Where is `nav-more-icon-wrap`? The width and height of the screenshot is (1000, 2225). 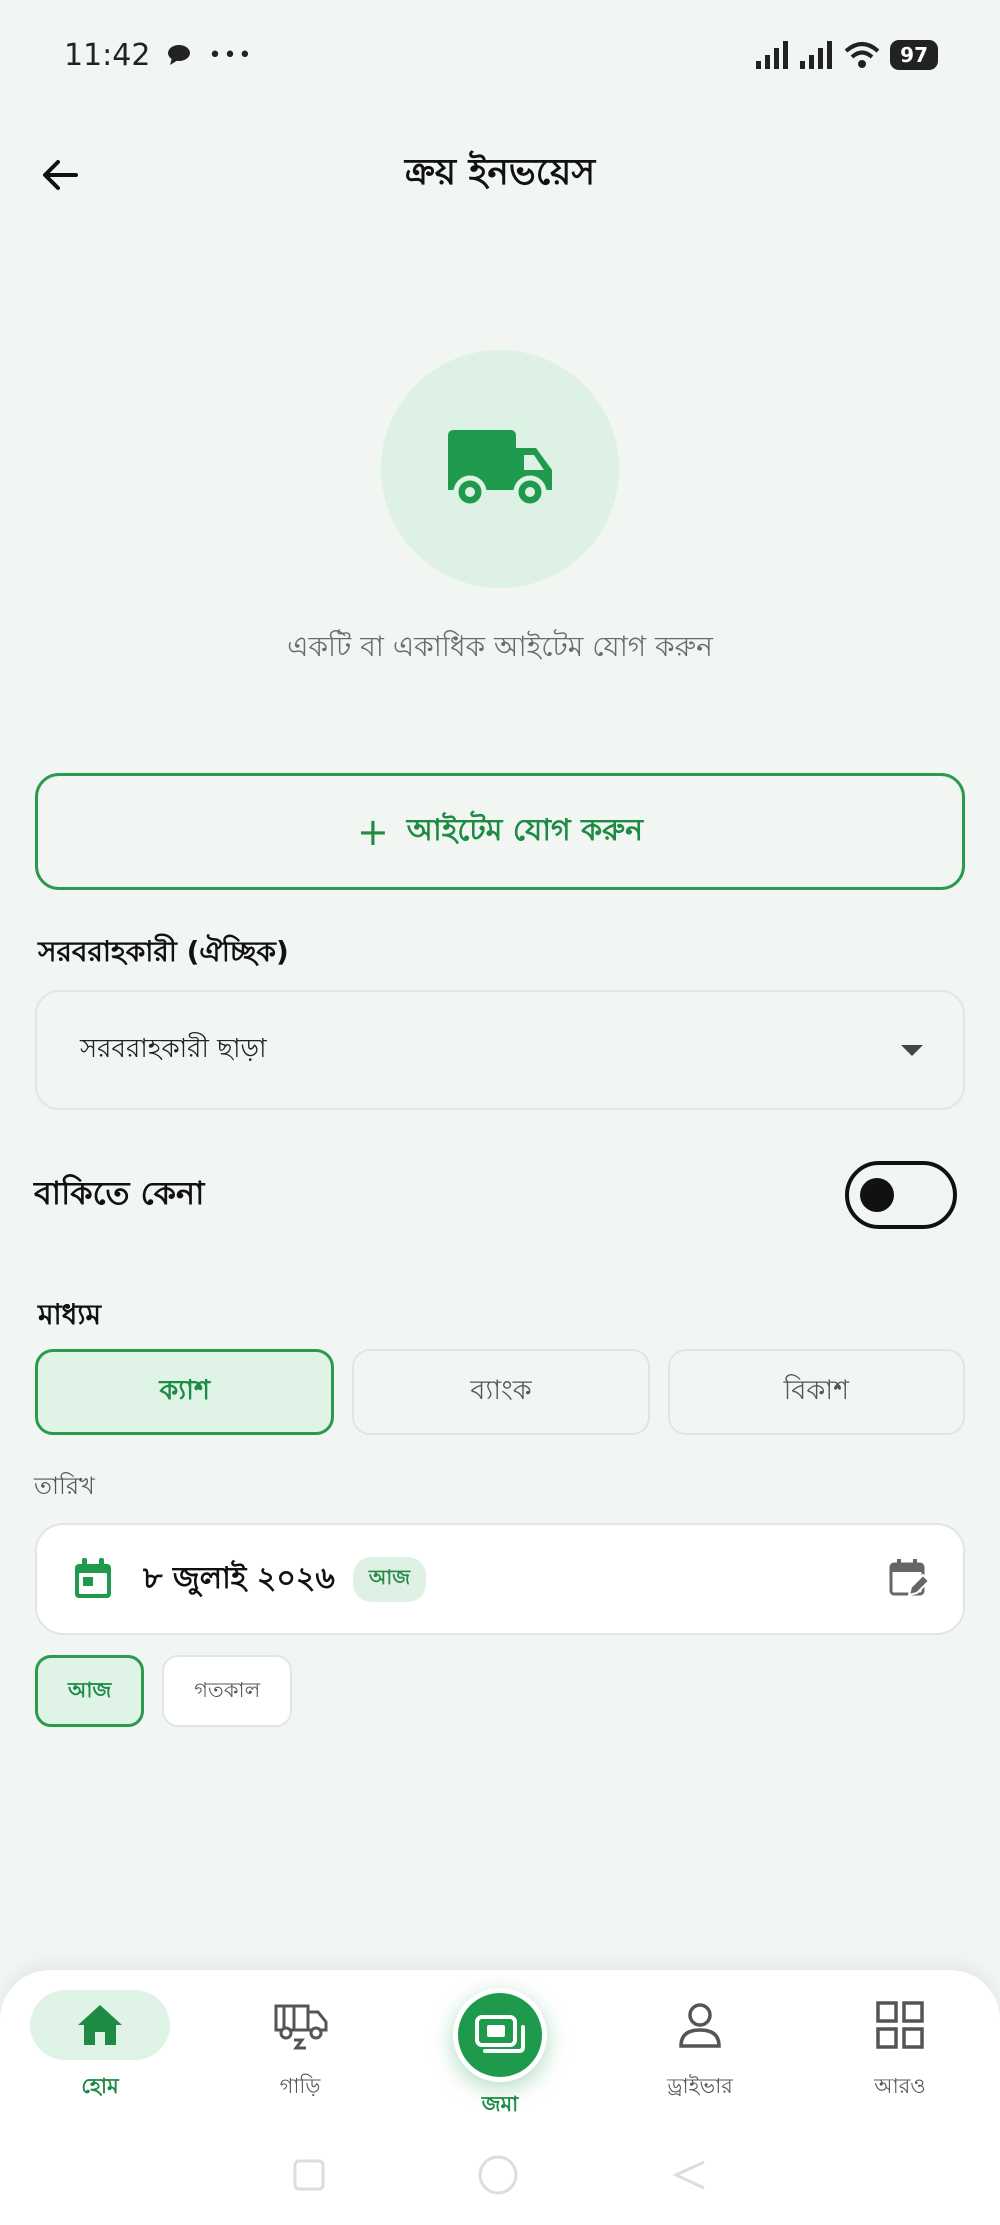
nav-more-icon-wrap is located at coordinates (900, 2025).